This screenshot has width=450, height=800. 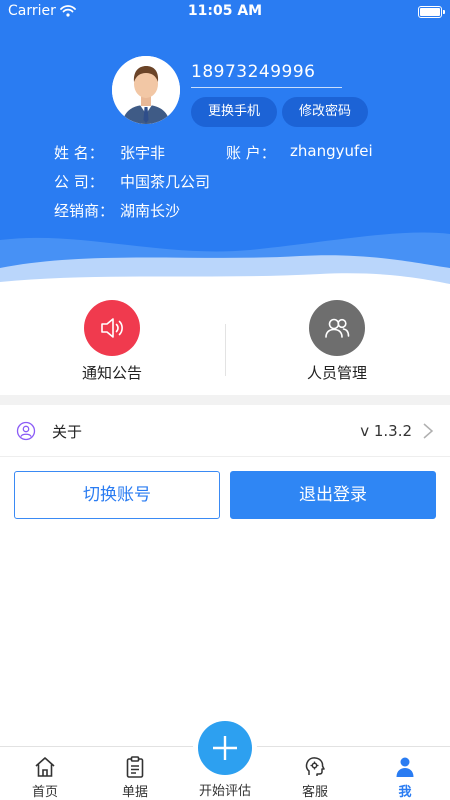 I want to click on notice-label: 通知公告, so click(x=111, y=373).